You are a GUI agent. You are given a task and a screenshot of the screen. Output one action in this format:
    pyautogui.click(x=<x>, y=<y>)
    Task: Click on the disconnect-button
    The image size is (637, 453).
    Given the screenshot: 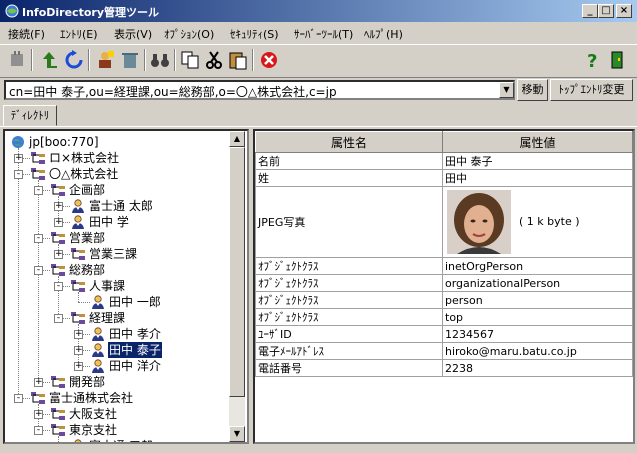 What is the action you would take?
    pyautogui.click(x=17, y=60)
    